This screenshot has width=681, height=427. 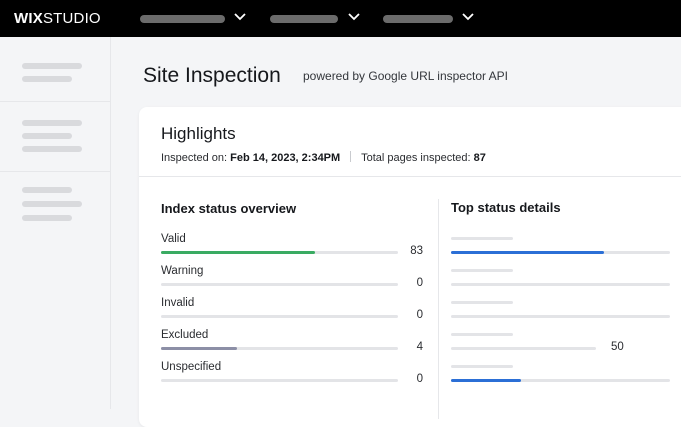 I want to click on nav-menu-1-placeholder, so click(x=182, y=19).